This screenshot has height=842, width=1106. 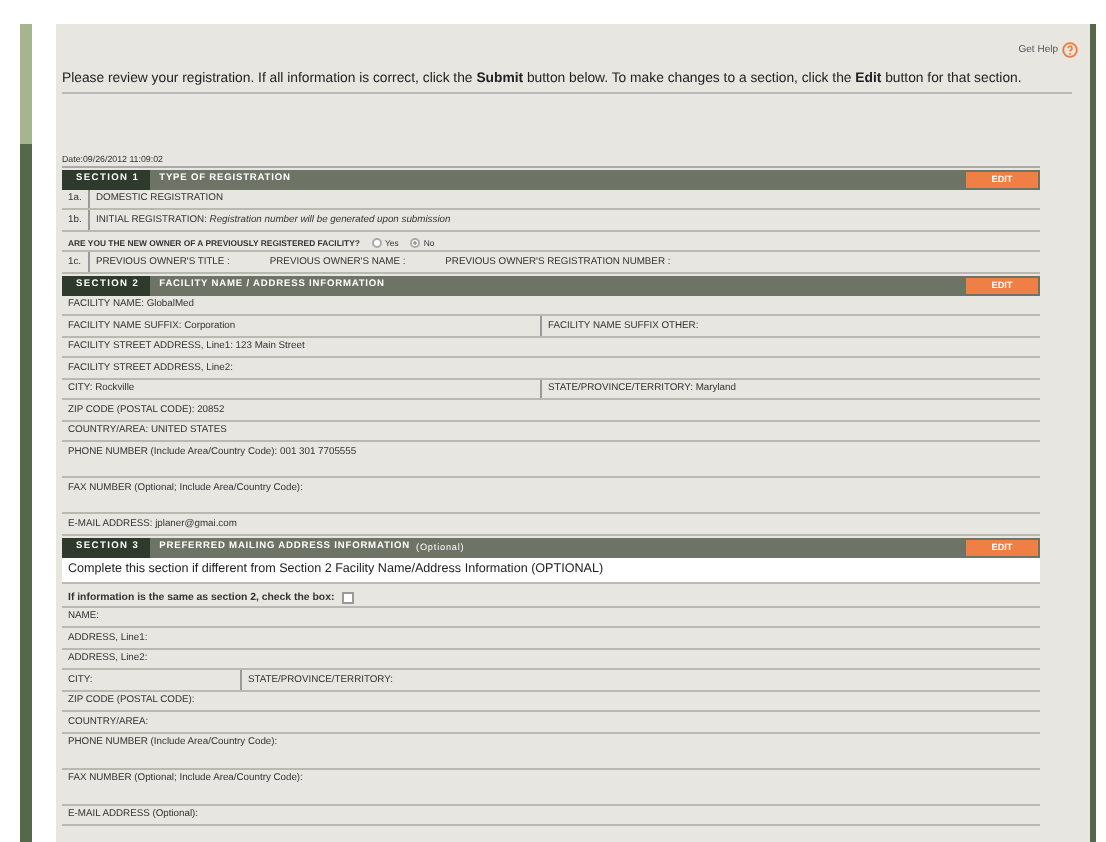 I want to click on checkbox, so click(x=348, y=597).